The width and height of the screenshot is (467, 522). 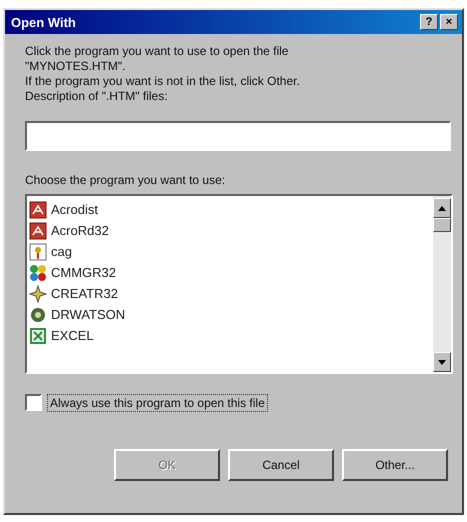 I want to click on instruction-text: If the program you want is not in the list, click Other., so click(x=163, y=81).